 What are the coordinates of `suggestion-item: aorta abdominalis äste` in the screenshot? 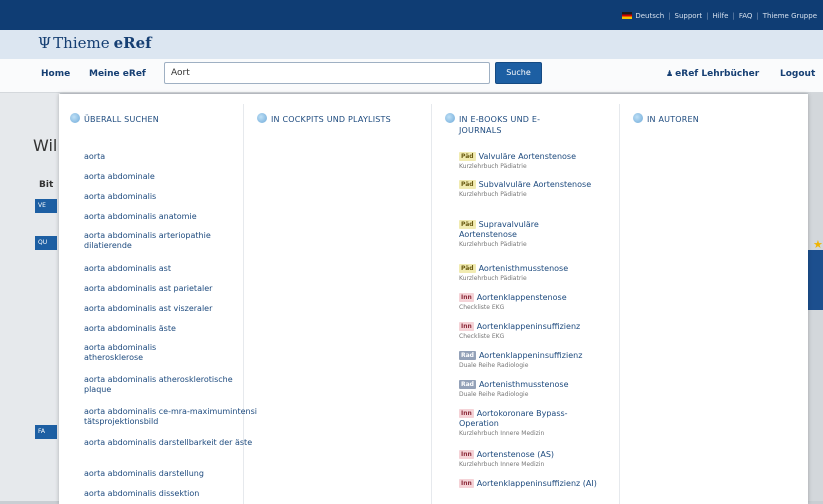 It's located at (179, 329).